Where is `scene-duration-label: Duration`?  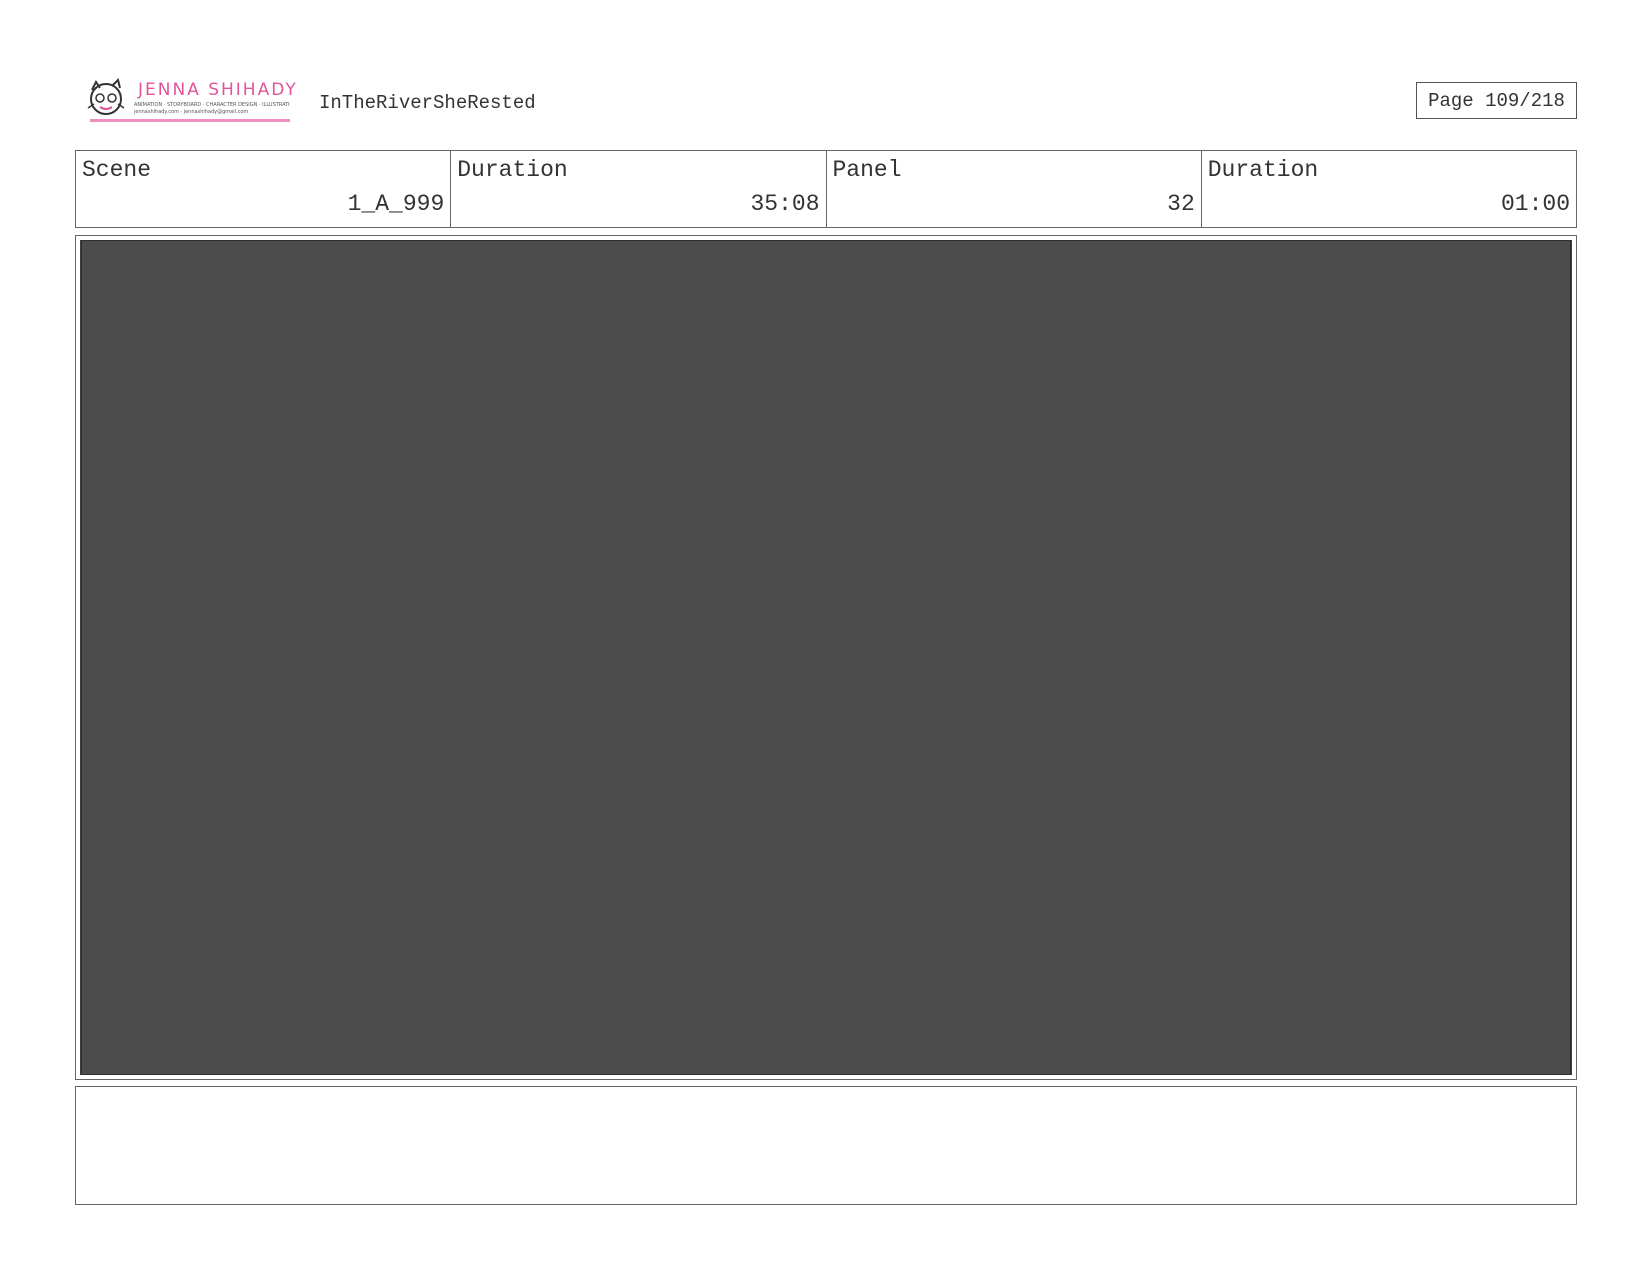
scene-duration-label: Duration is located at coordinates (512, 170).